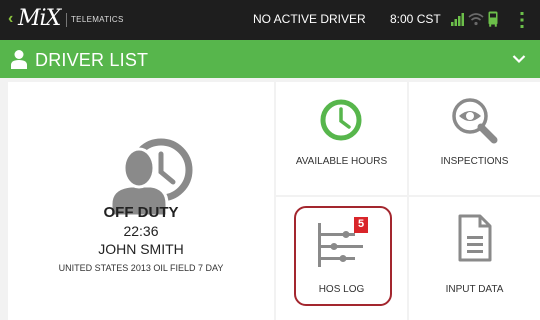  Describe the element at coordinates (415, 19) in the screenshot. I see `clock: 8:00 CST` at that location.